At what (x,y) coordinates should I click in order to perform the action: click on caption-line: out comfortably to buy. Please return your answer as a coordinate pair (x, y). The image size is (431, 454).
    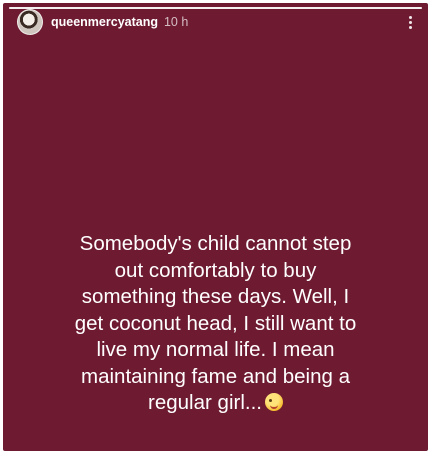
    Looking at the image, I should click on (215, 270).